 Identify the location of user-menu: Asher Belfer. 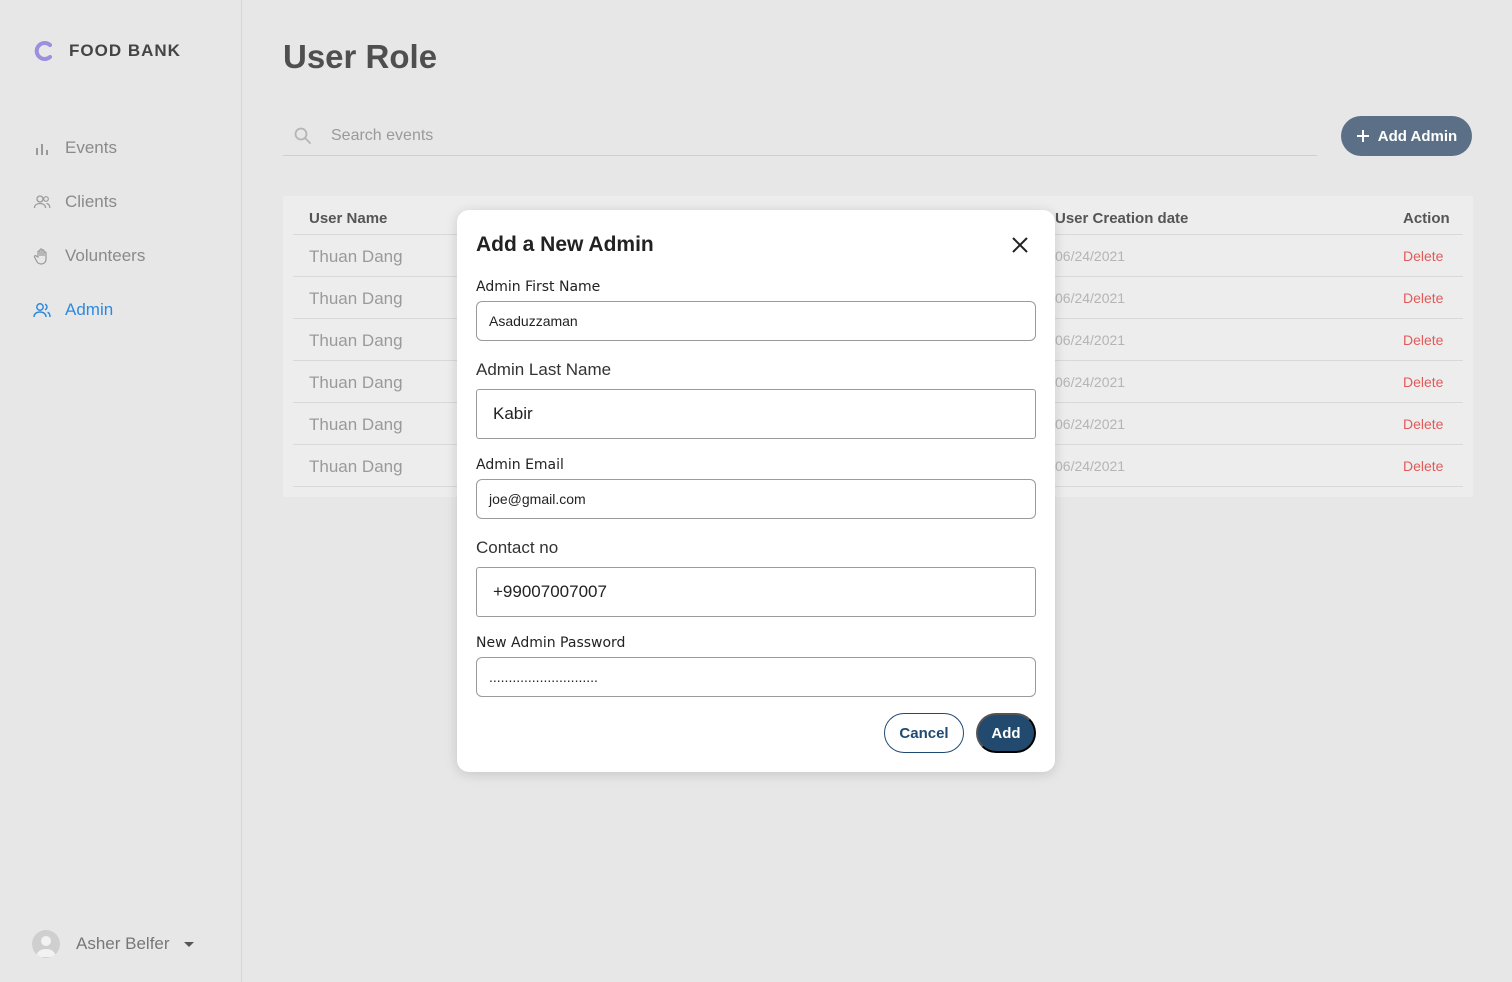
(113, 944).